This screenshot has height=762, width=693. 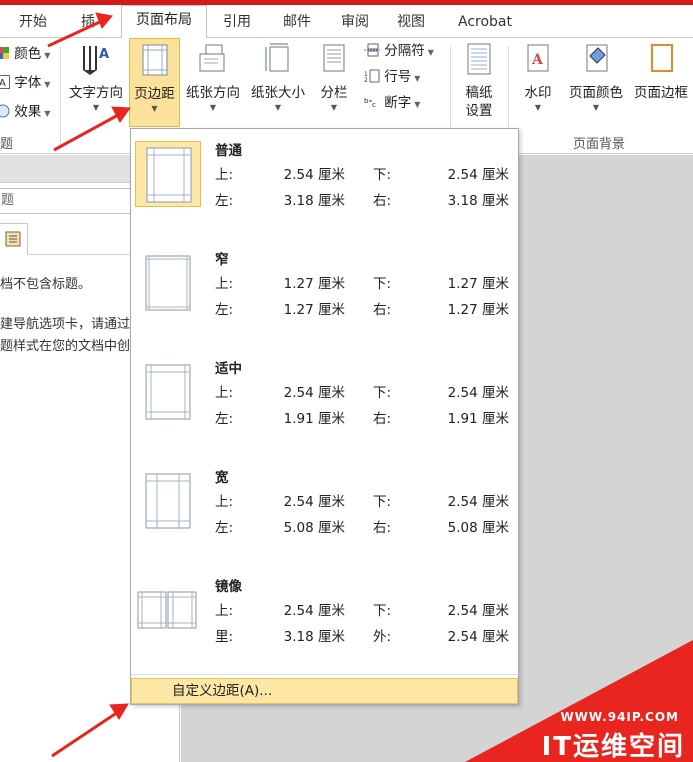 What do you see at coordinates (87, 132) in the screenshot?
I see `arrow-to-margins` at bounding box center [87, 132].